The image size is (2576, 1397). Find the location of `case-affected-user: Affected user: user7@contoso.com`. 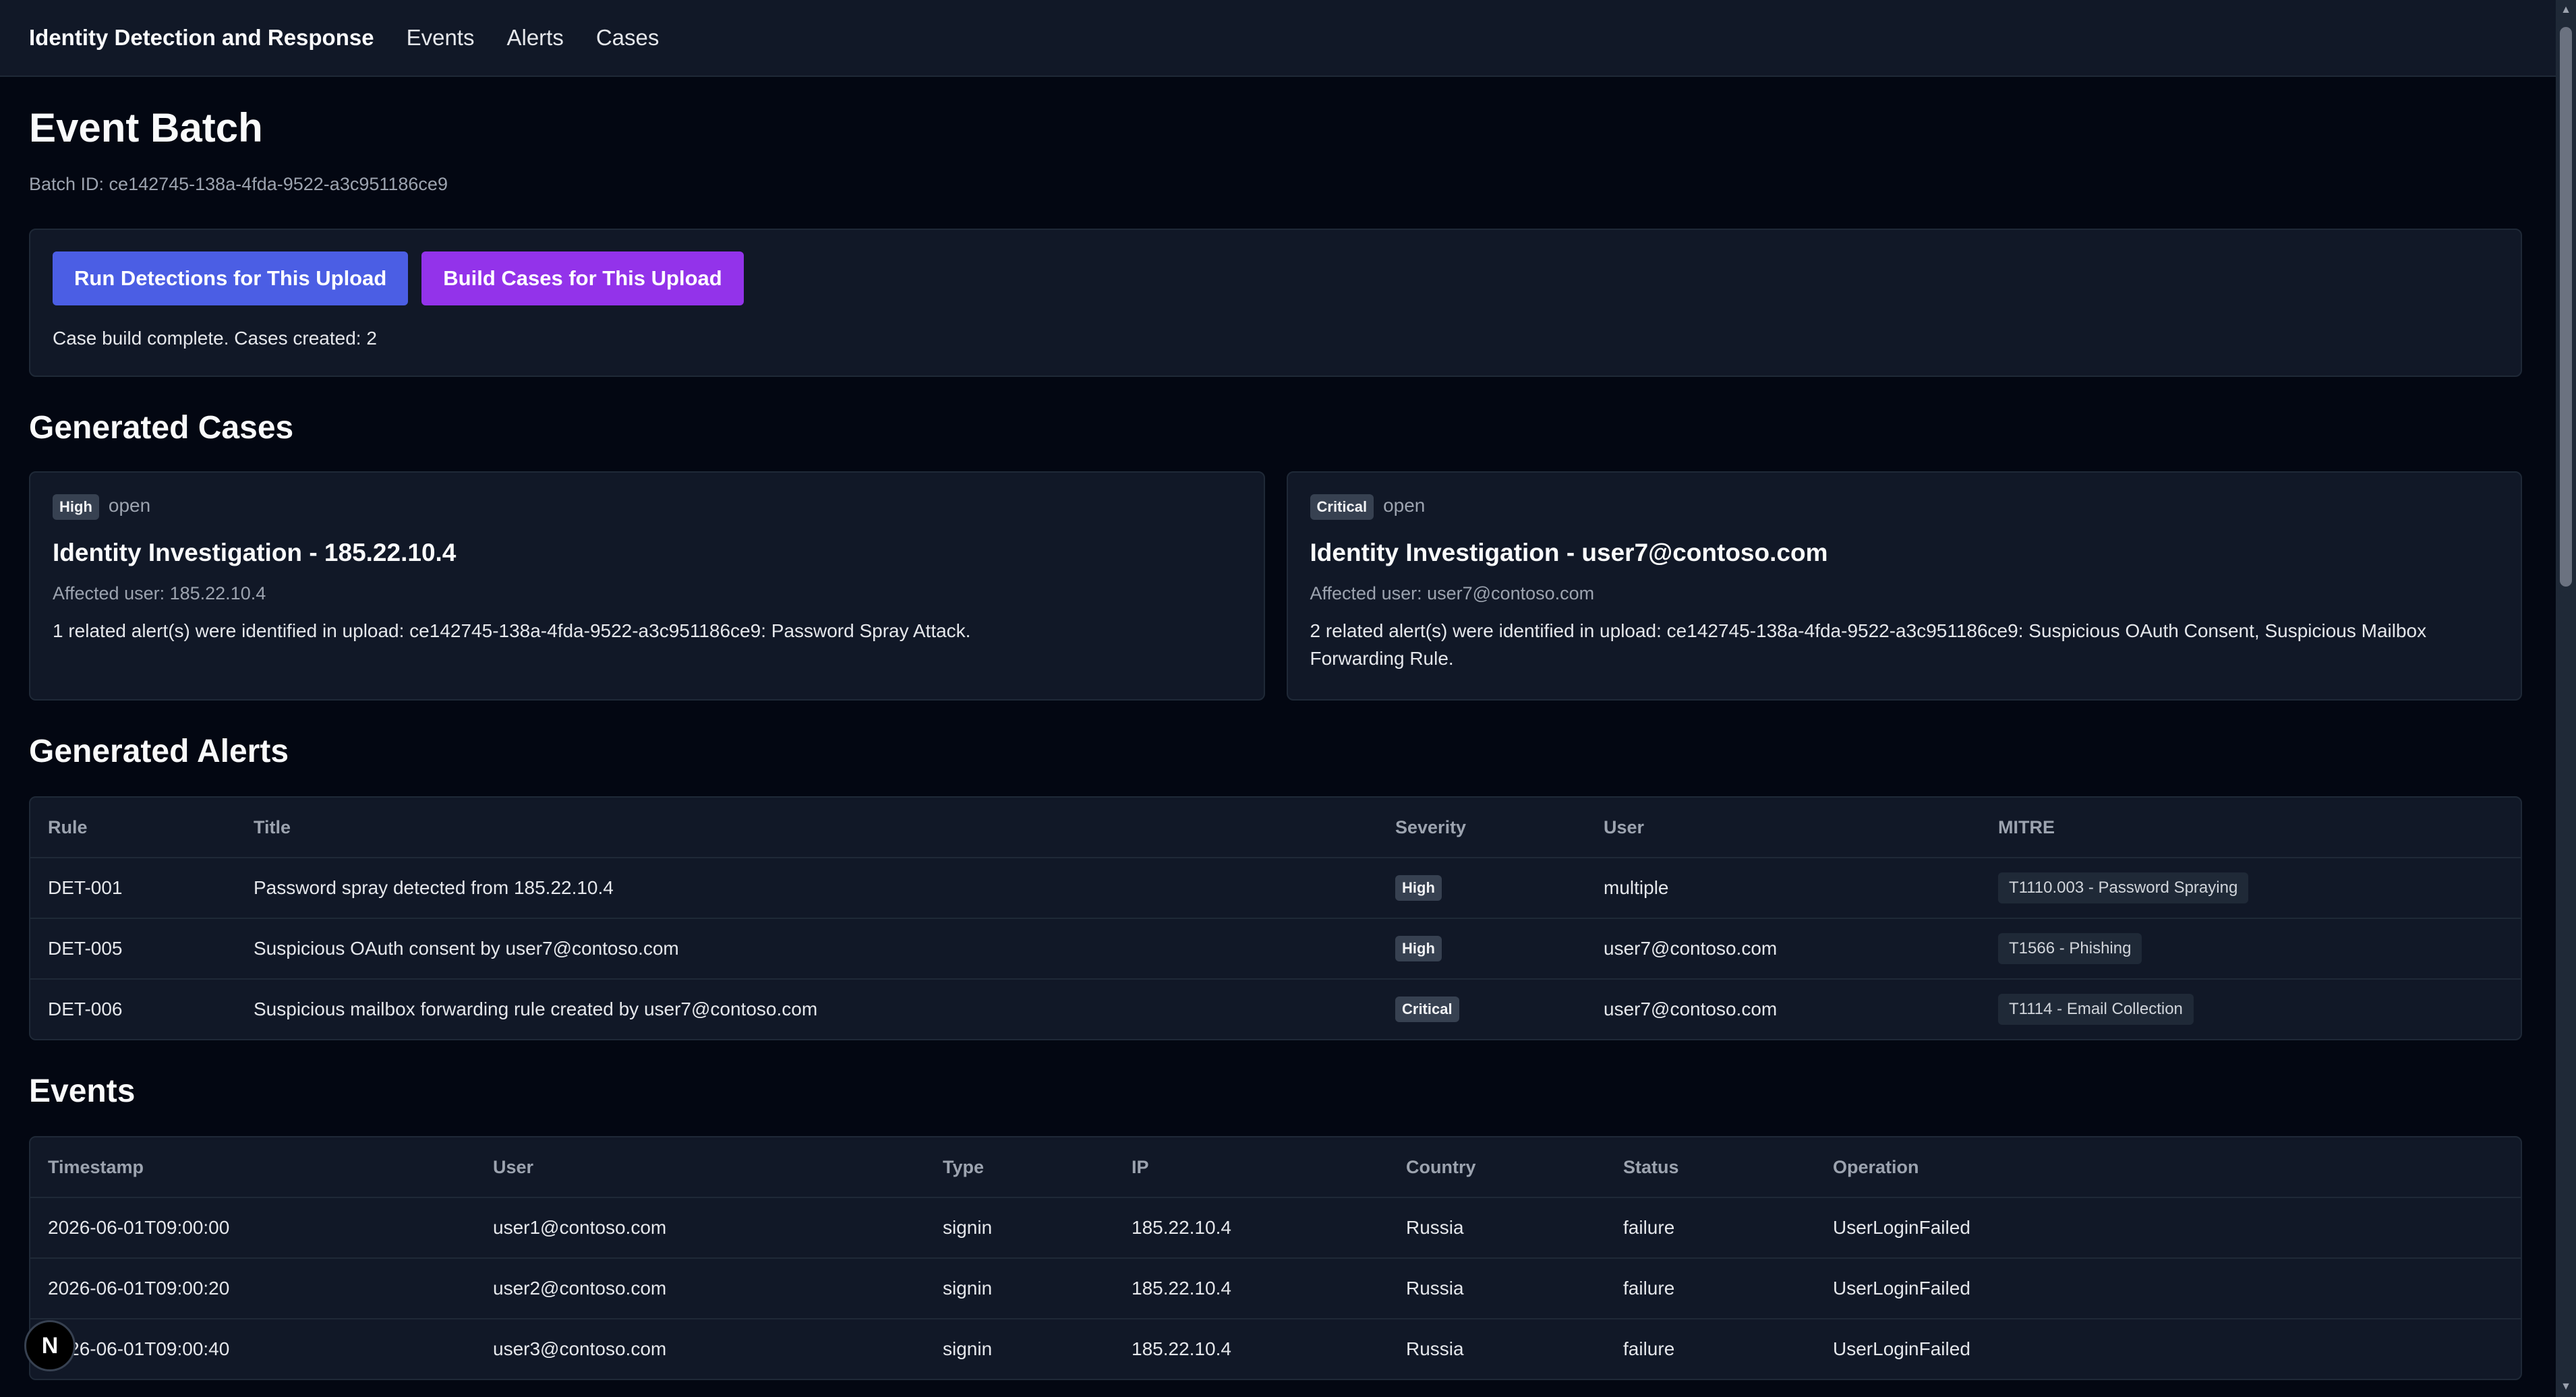

case-affected-user: Affected user: user7@contoso.com is located at coordinates (1453, 593).